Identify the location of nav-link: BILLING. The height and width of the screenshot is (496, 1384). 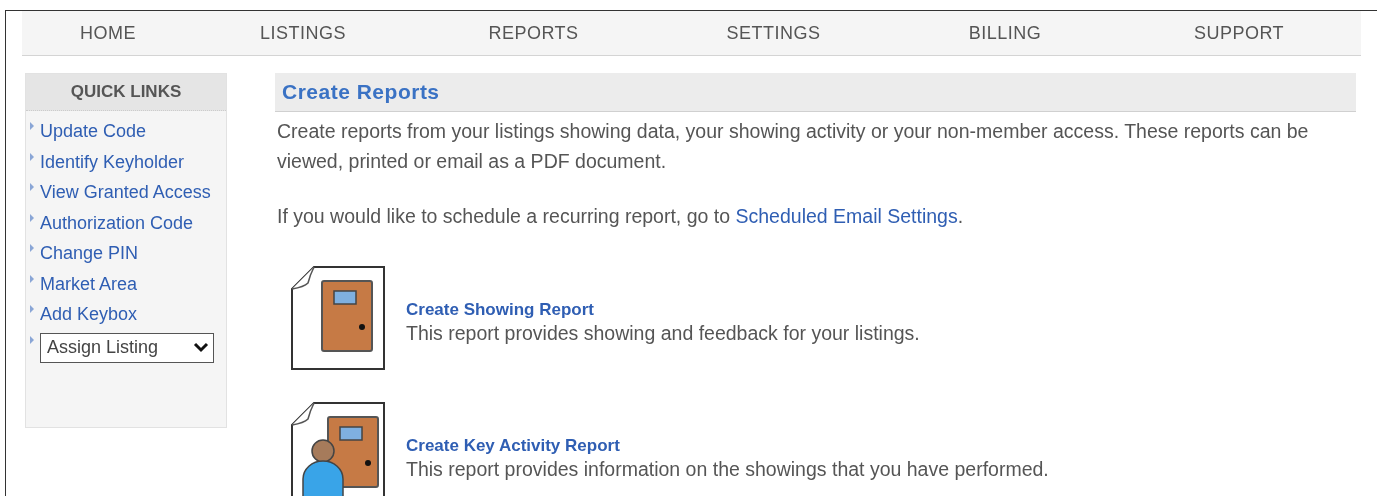
(1005, 33).